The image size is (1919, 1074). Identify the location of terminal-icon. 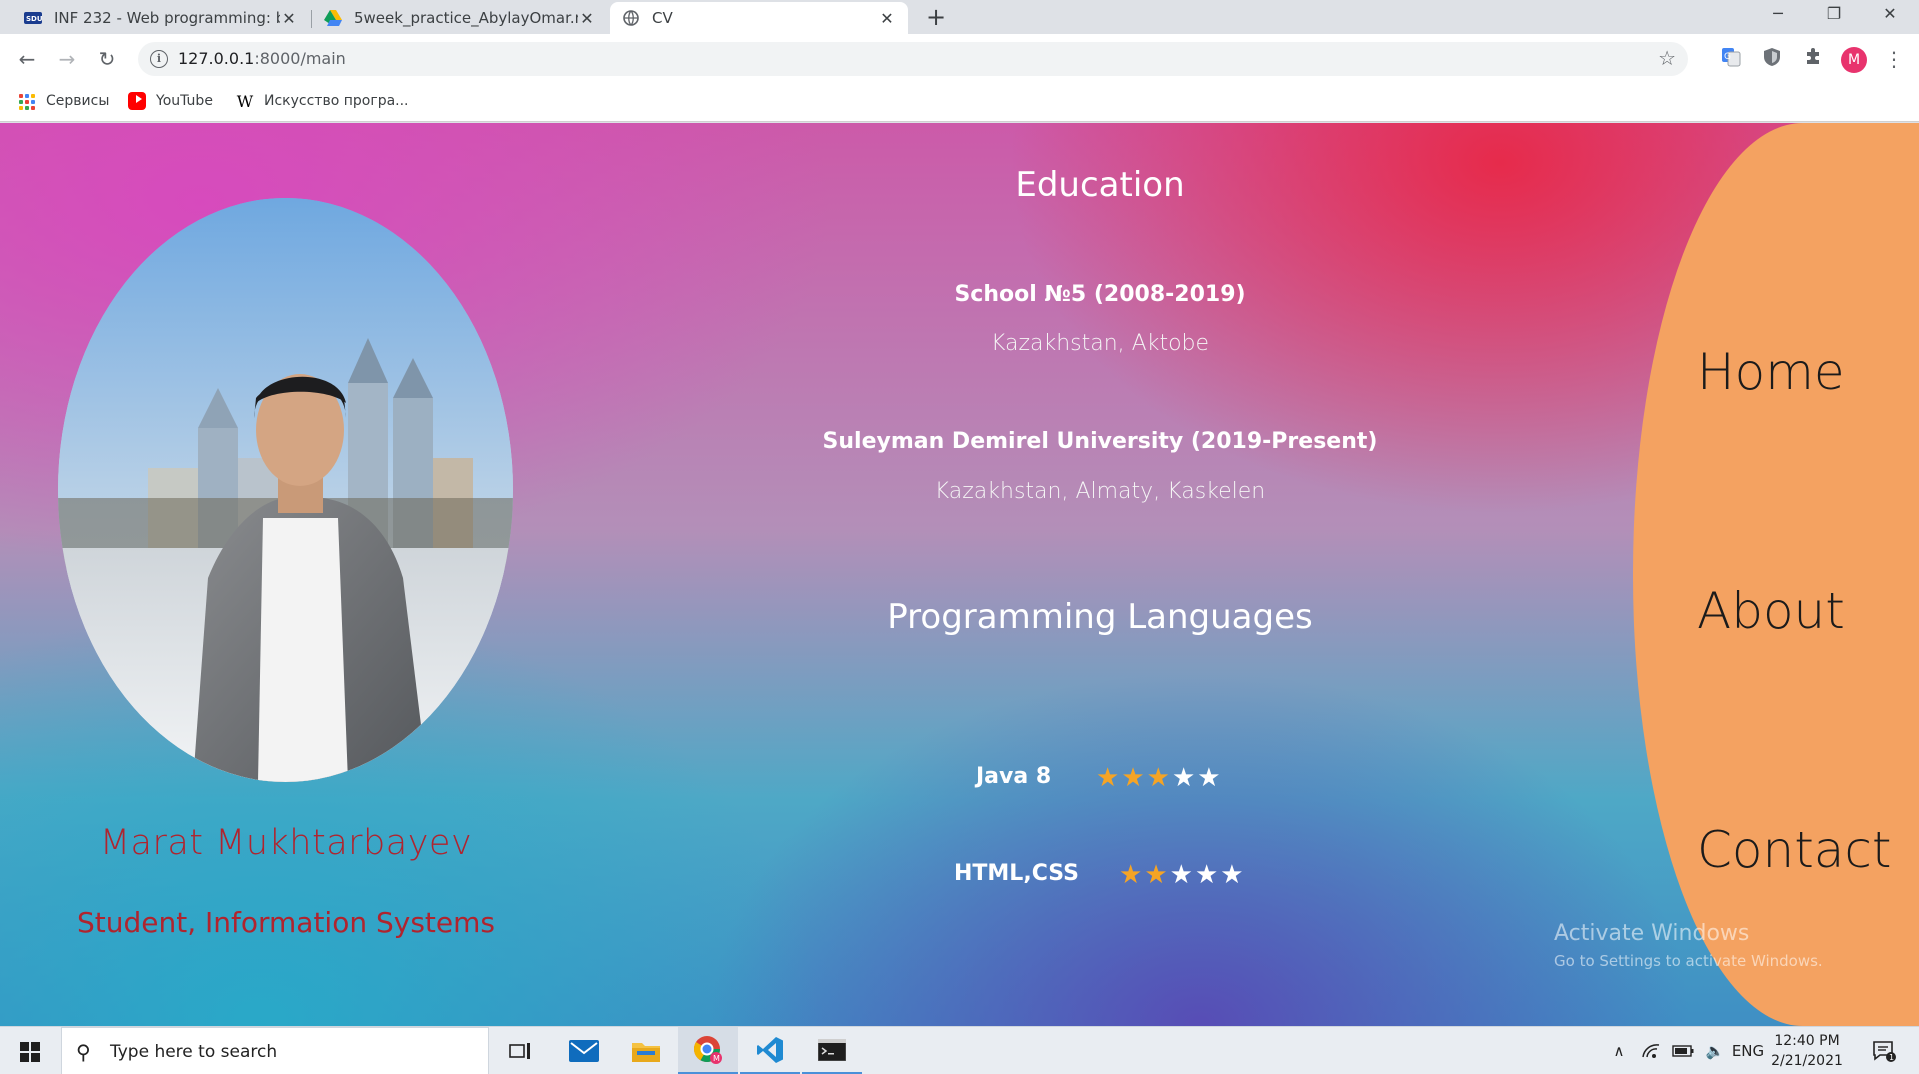
(832, 1049).